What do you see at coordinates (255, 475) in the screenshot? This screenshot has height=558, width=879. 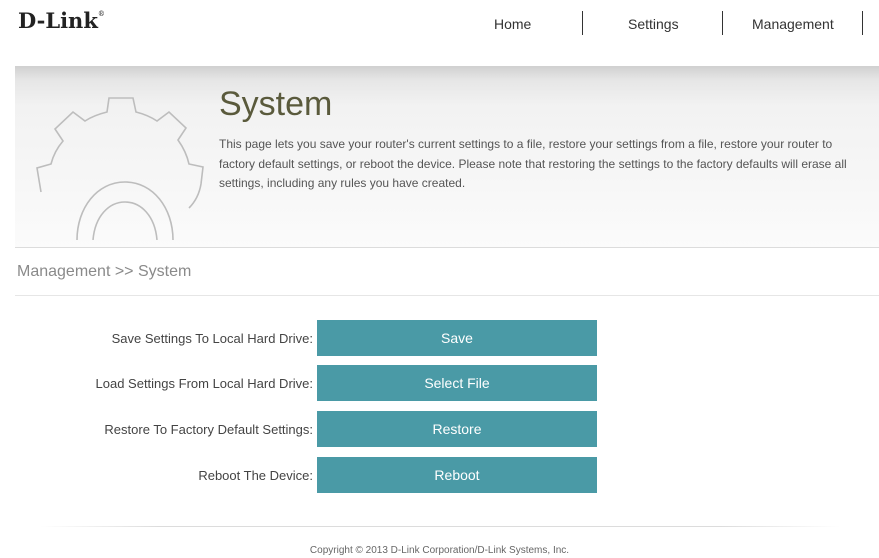 I see `reboot-device-label: Reboot The Device:` at bounding box center [255, 475].